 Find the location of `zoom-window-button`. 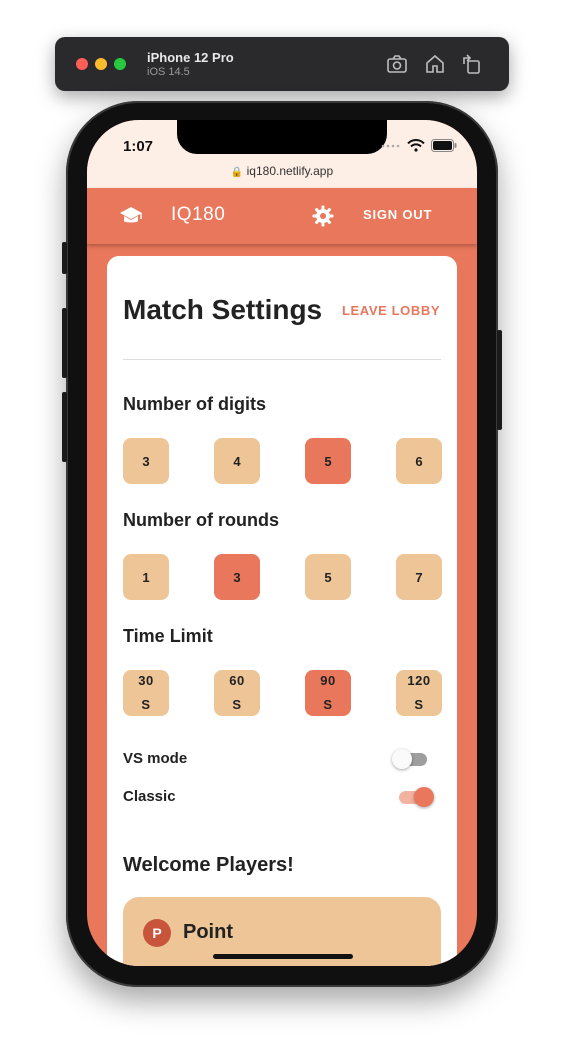

zoom-window-button is located at coordinates (120, 64).